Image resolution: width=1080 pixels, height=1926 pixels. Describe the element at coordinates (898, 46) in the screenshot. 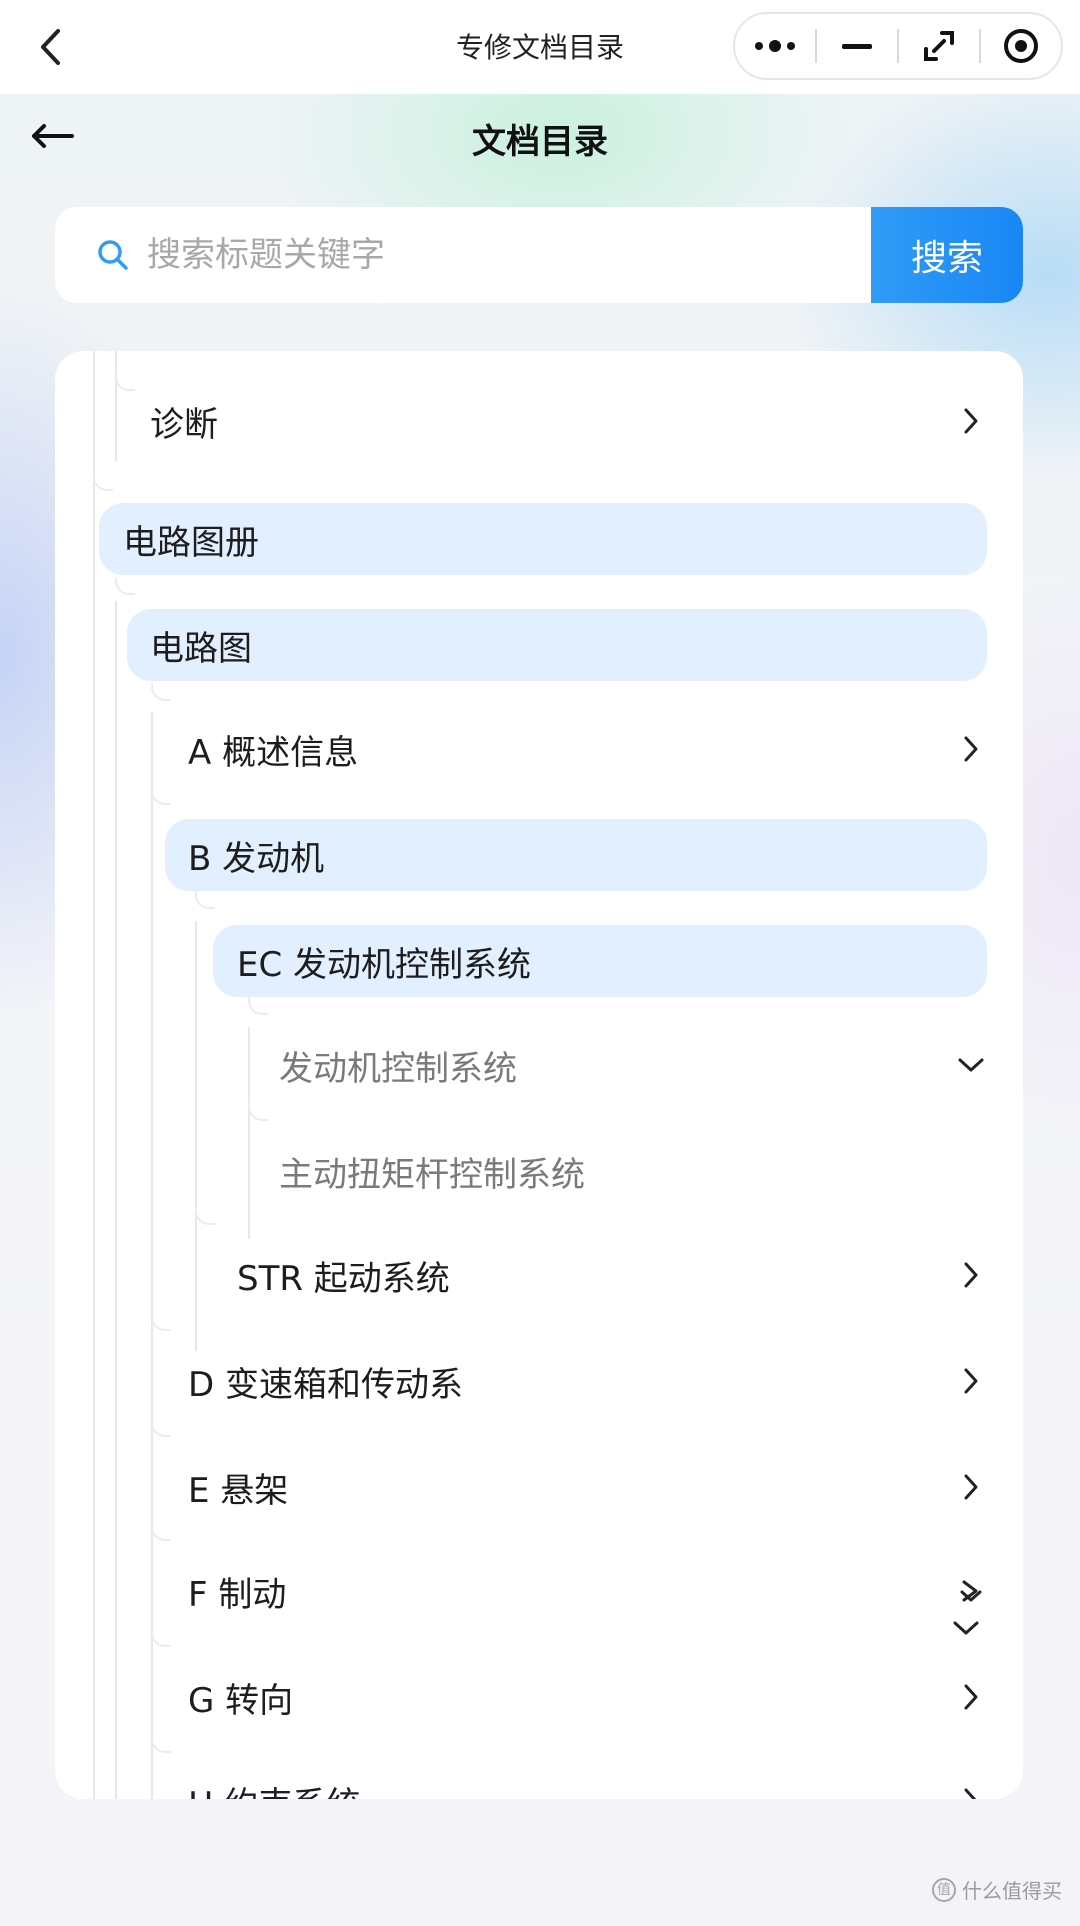

I see `capsule-menu` at that location.